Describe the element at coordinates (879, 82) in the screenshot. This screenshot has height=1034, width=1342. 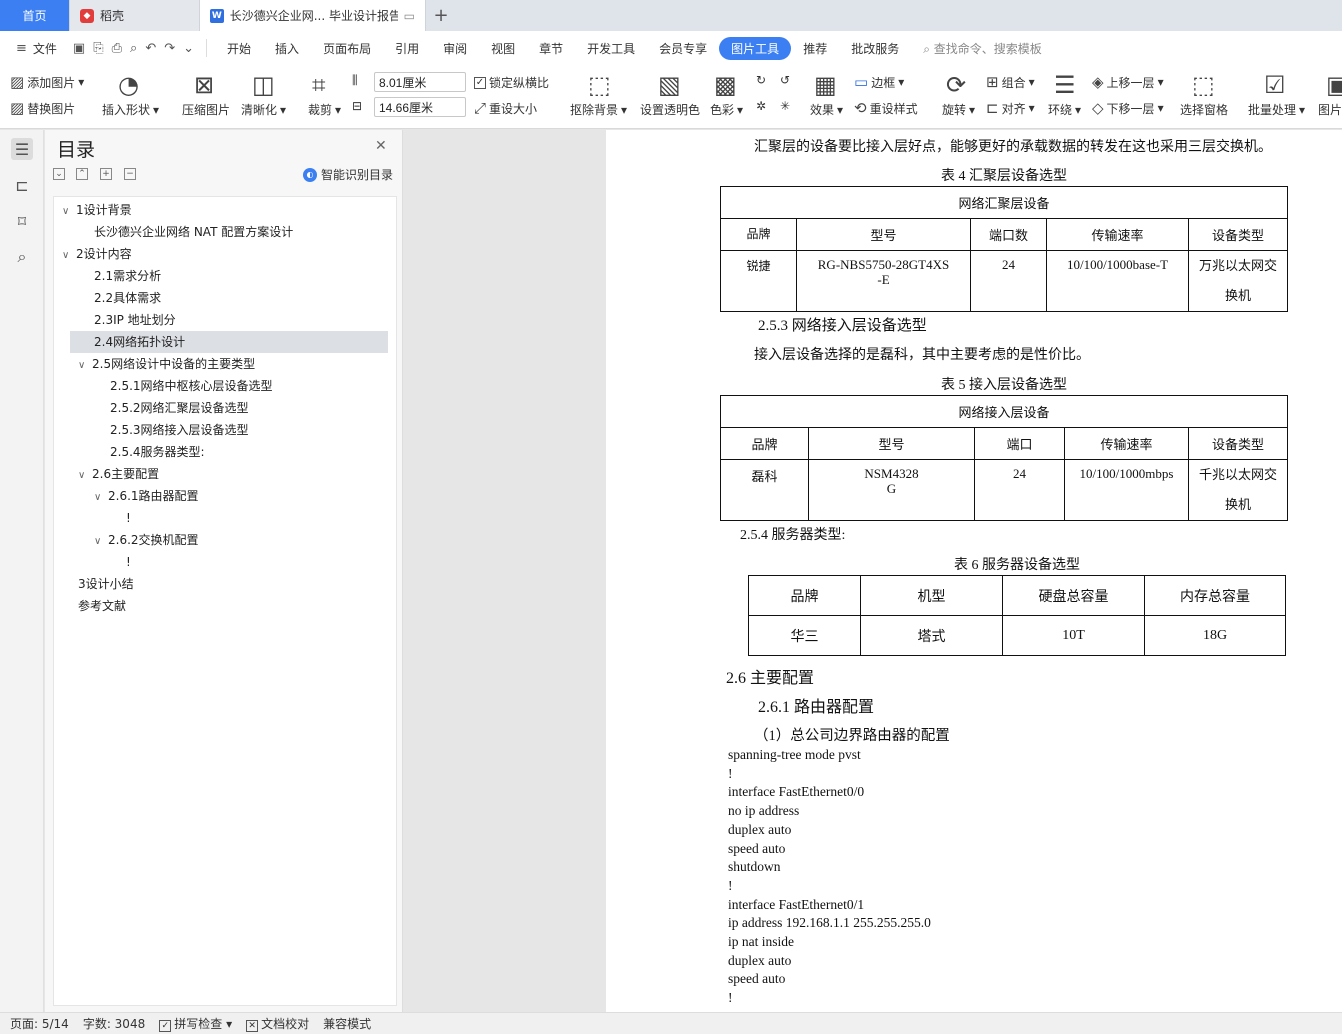
I see `border-button: ▭ 边框 ▾` at that location.